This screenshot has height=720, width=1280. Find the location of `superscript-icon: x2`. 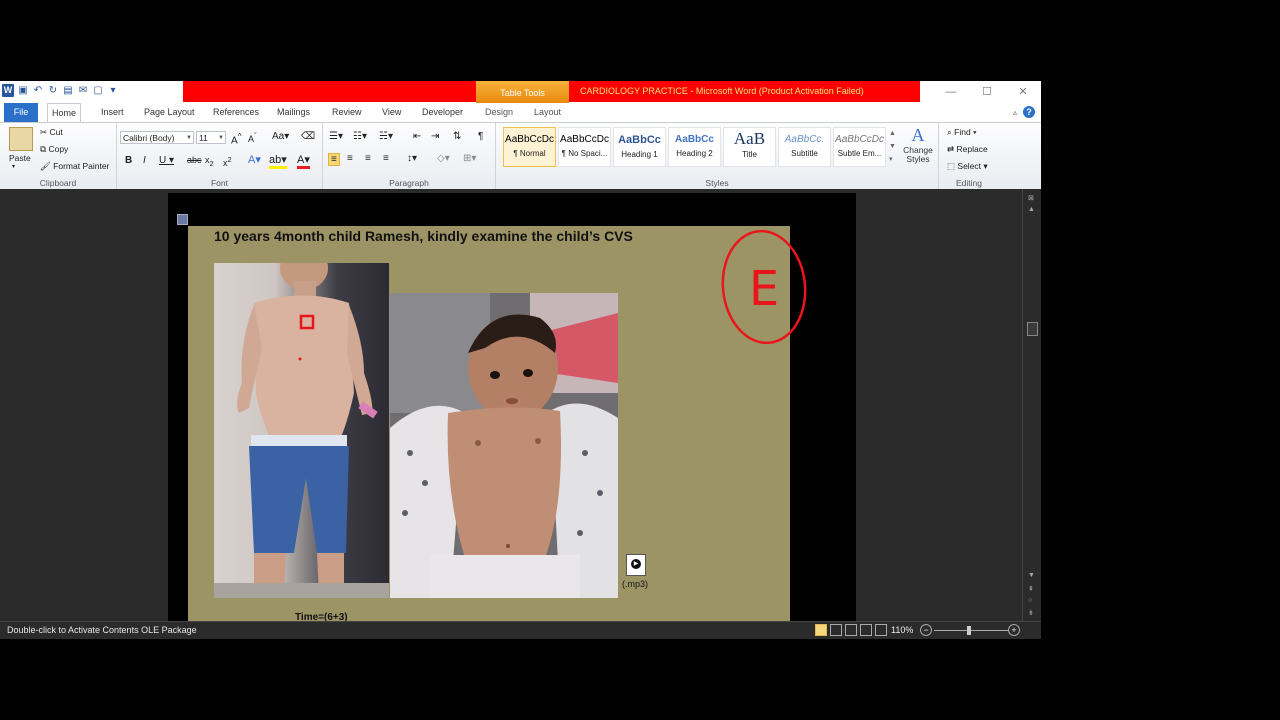

superscript-icon: x2 is located at coordinates (227, 161).